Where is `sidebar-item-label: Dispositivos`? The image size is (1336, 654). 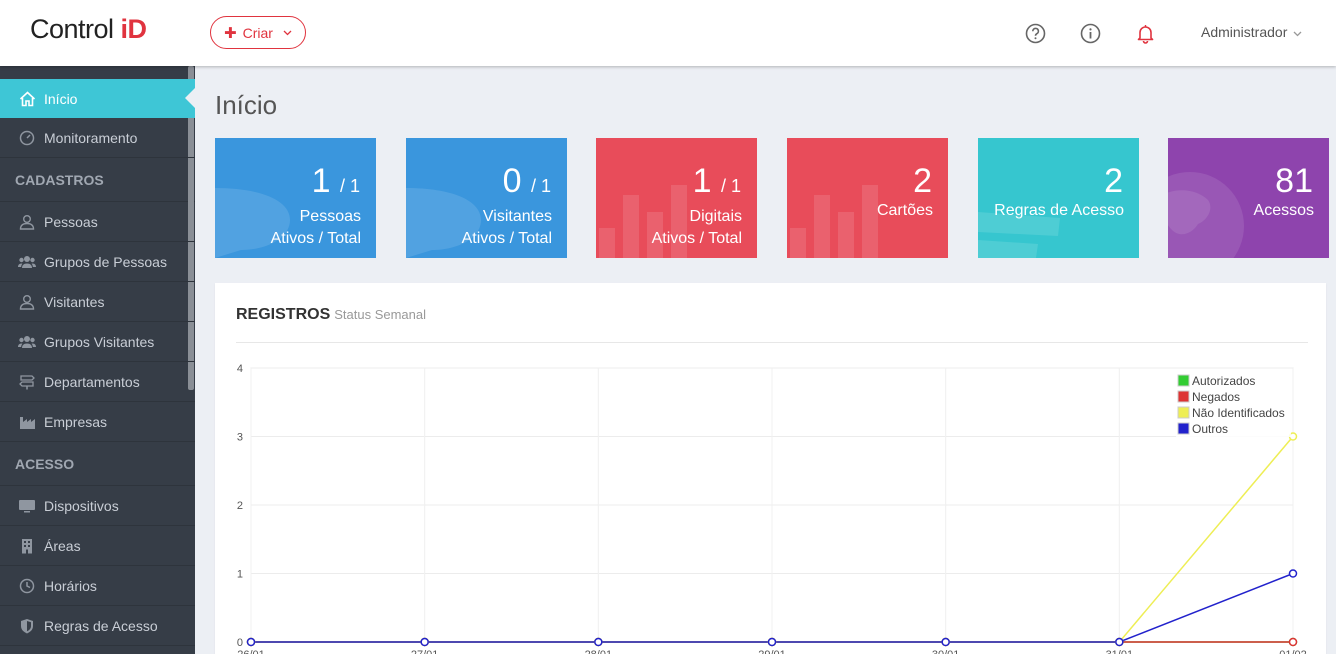 sidebar-item-label: Dispositivos is located at coordinates (81, 505).